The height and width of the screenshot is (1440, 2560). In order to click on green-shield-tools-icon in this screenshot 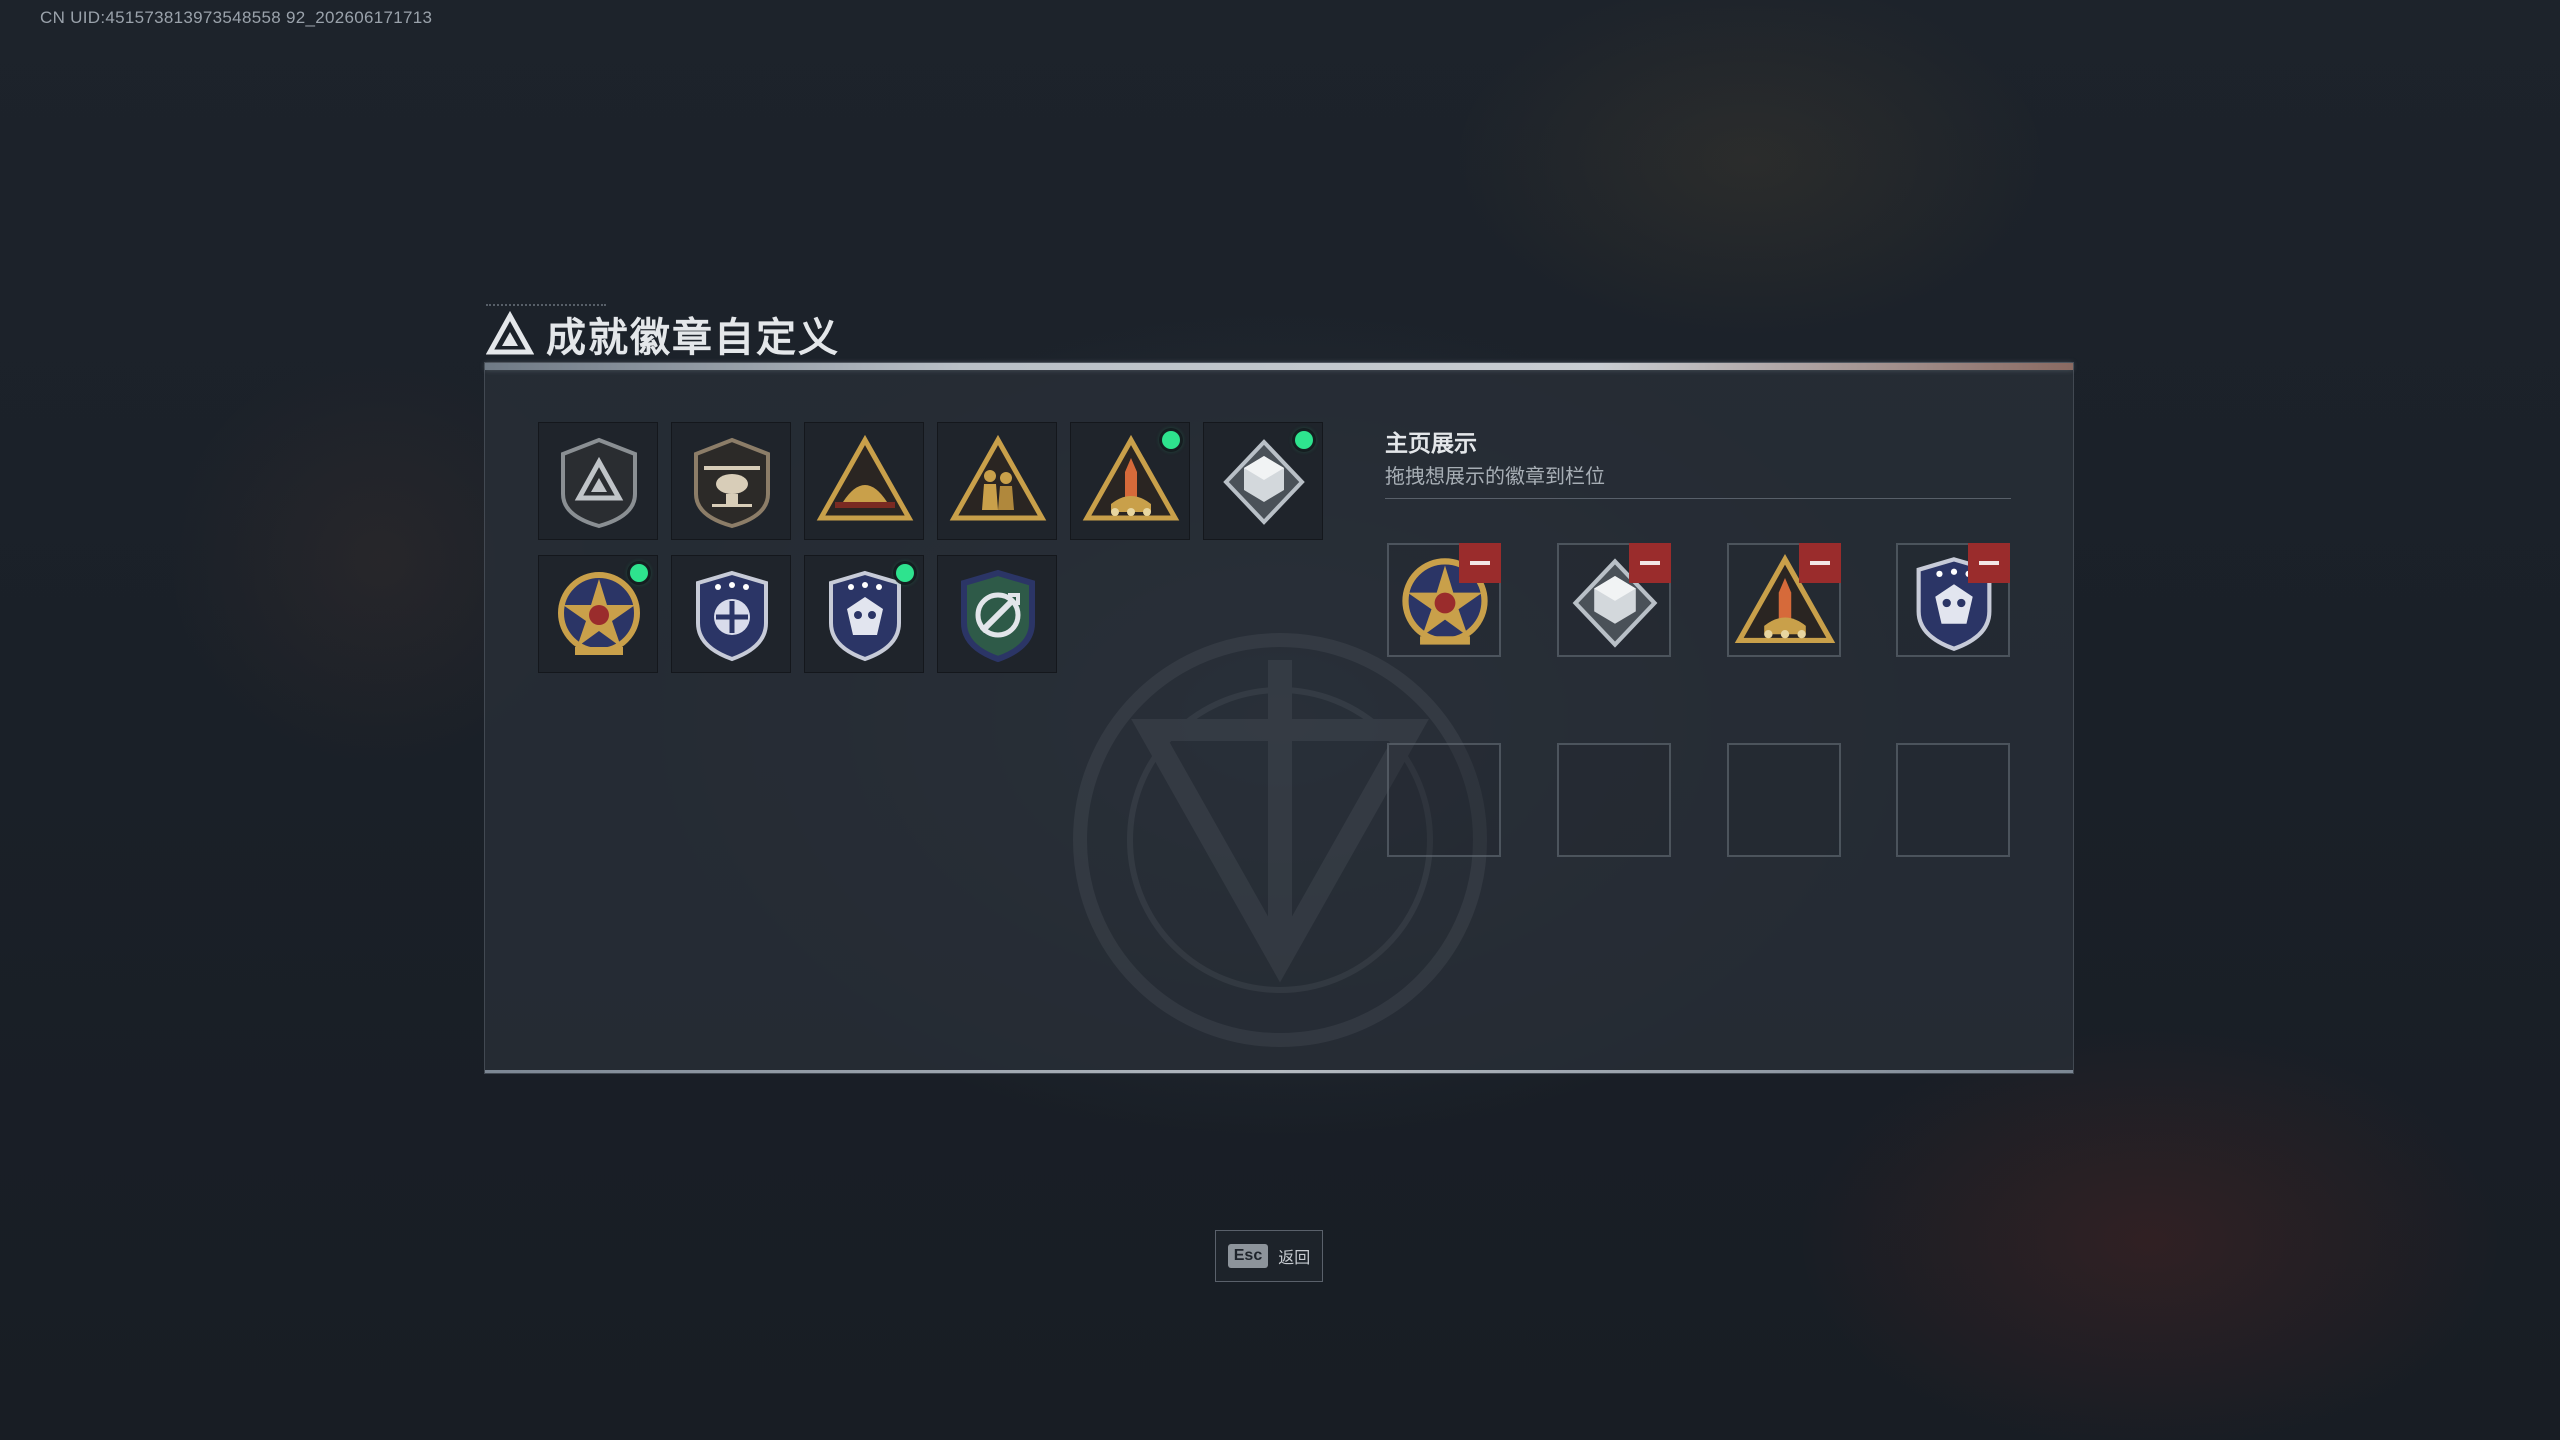, I will do `click(998, 616)`.